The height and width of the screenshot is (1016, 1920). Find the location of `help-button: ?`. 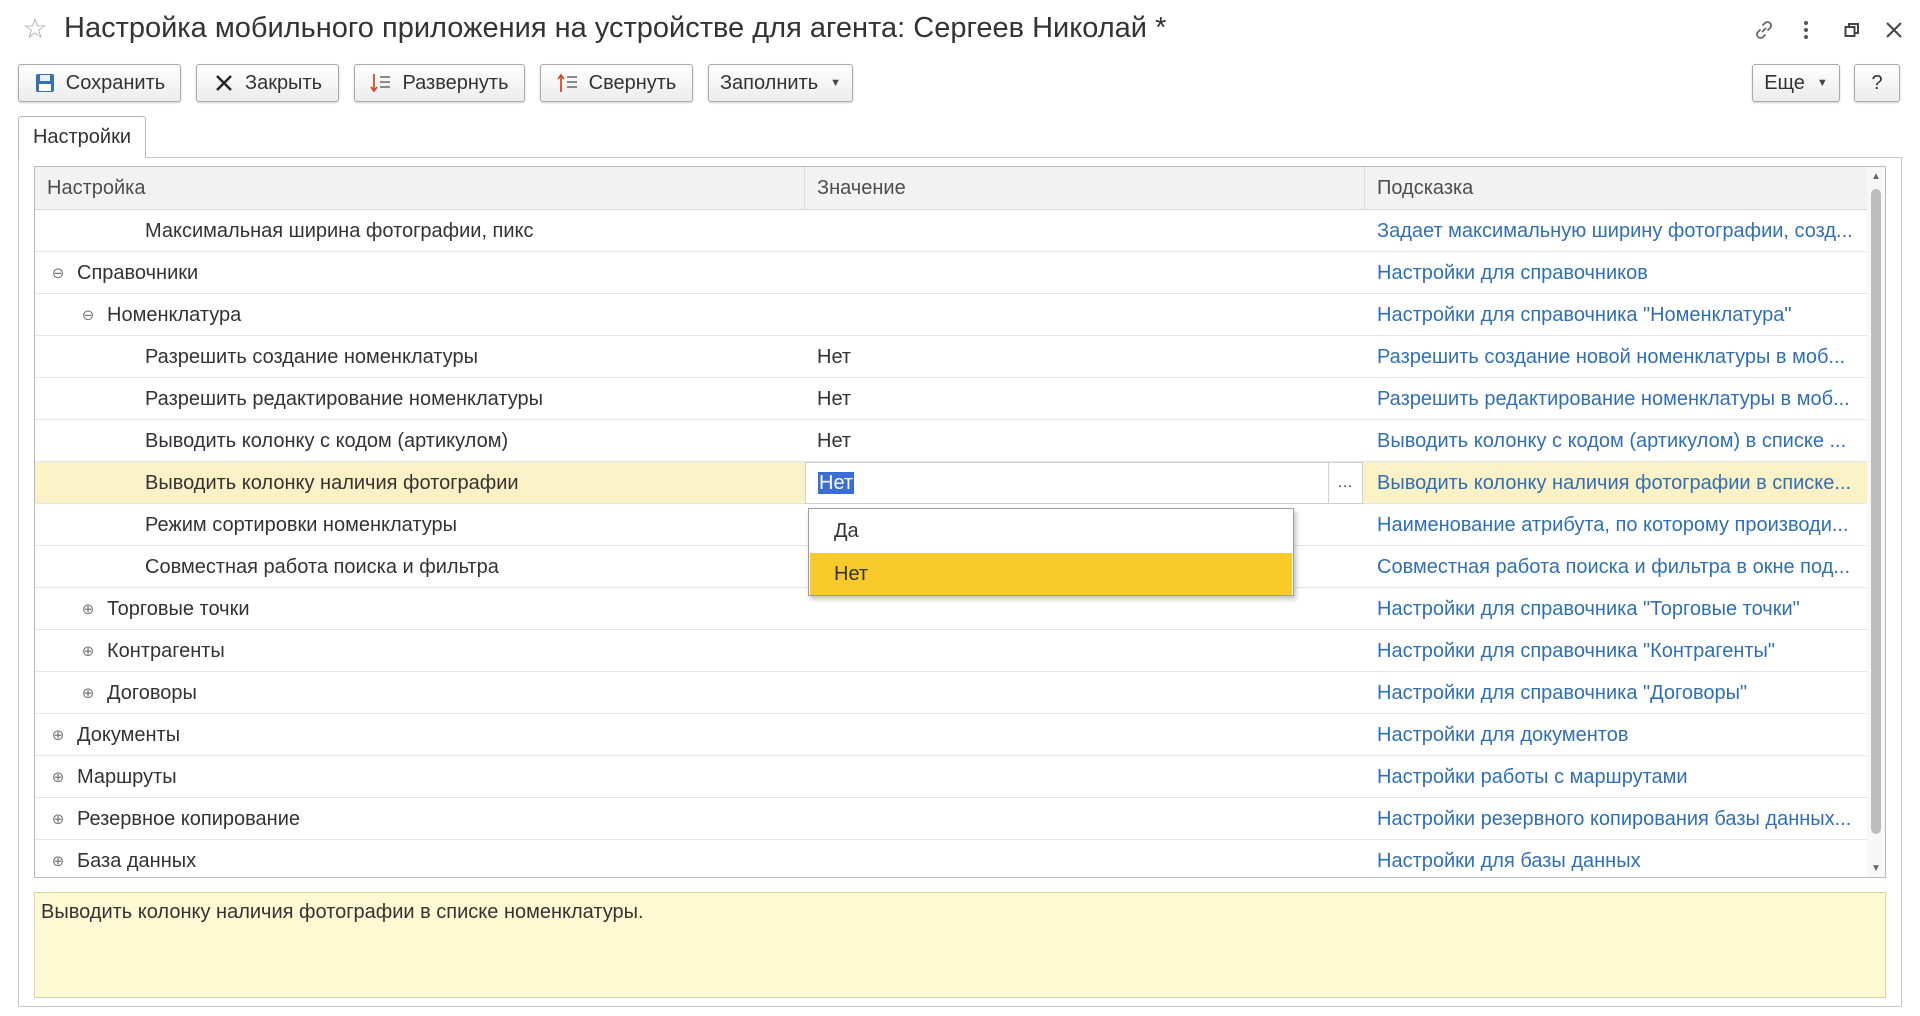

help-button: ? is located at coordinates (1877, 83).